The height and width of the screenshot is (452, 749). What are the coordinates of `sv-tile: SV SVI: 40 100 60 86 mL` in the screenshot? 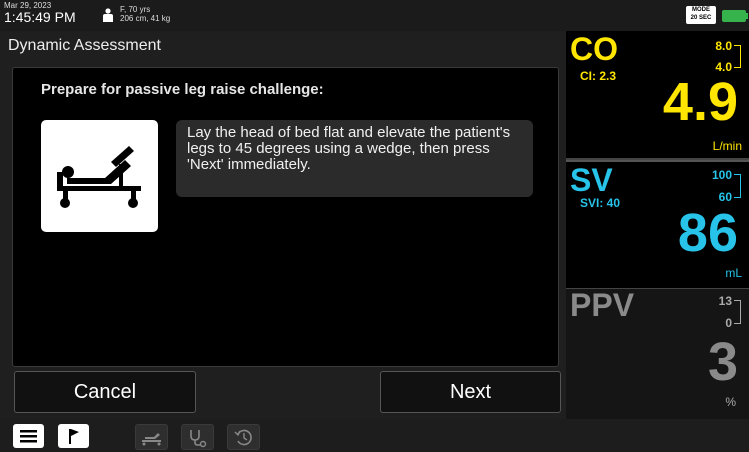 It's located at (657, 225).